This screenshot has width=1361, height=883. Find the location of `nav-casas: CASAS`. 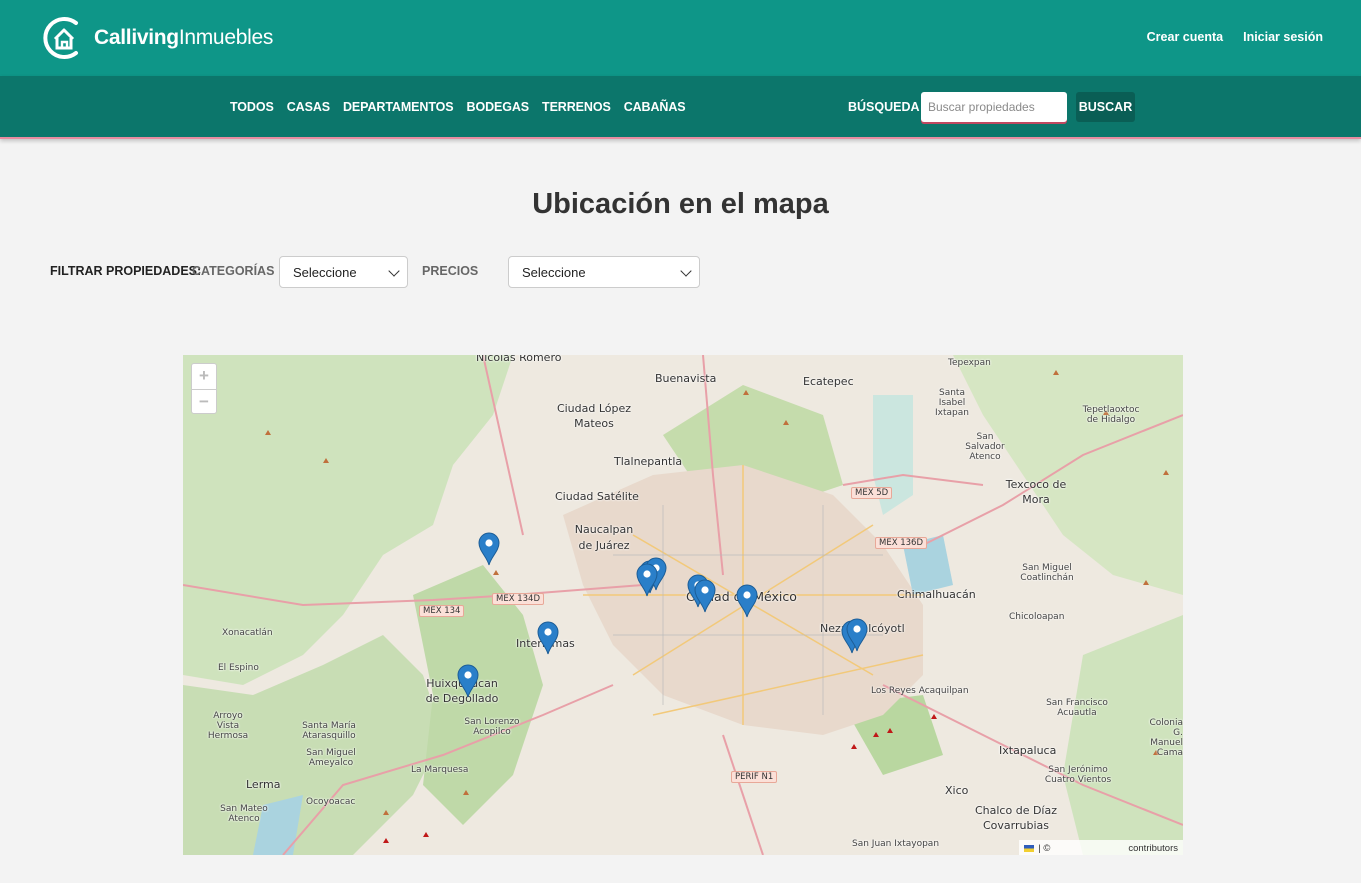

nav-casas: CASAS is located at coordinates (308, 107).